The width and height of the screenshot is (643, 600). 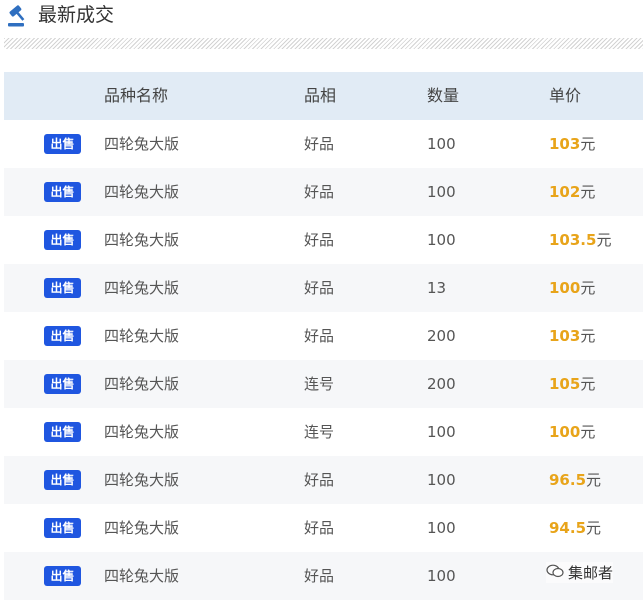 I want to click on watermark-text: 集邮者, so click(x=591, y=573).